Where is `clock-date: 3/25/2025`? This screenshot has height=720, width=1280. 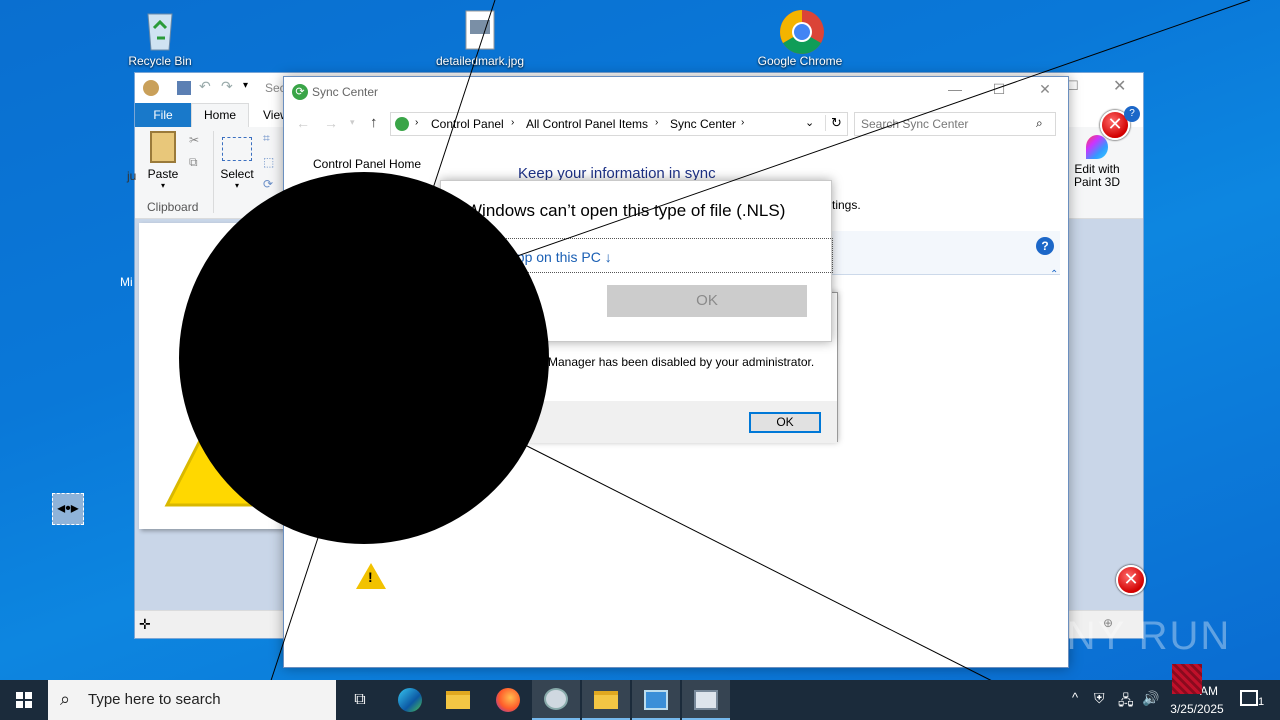 clock-date: 3/25/2025 is located at coordinates (1197, 709).